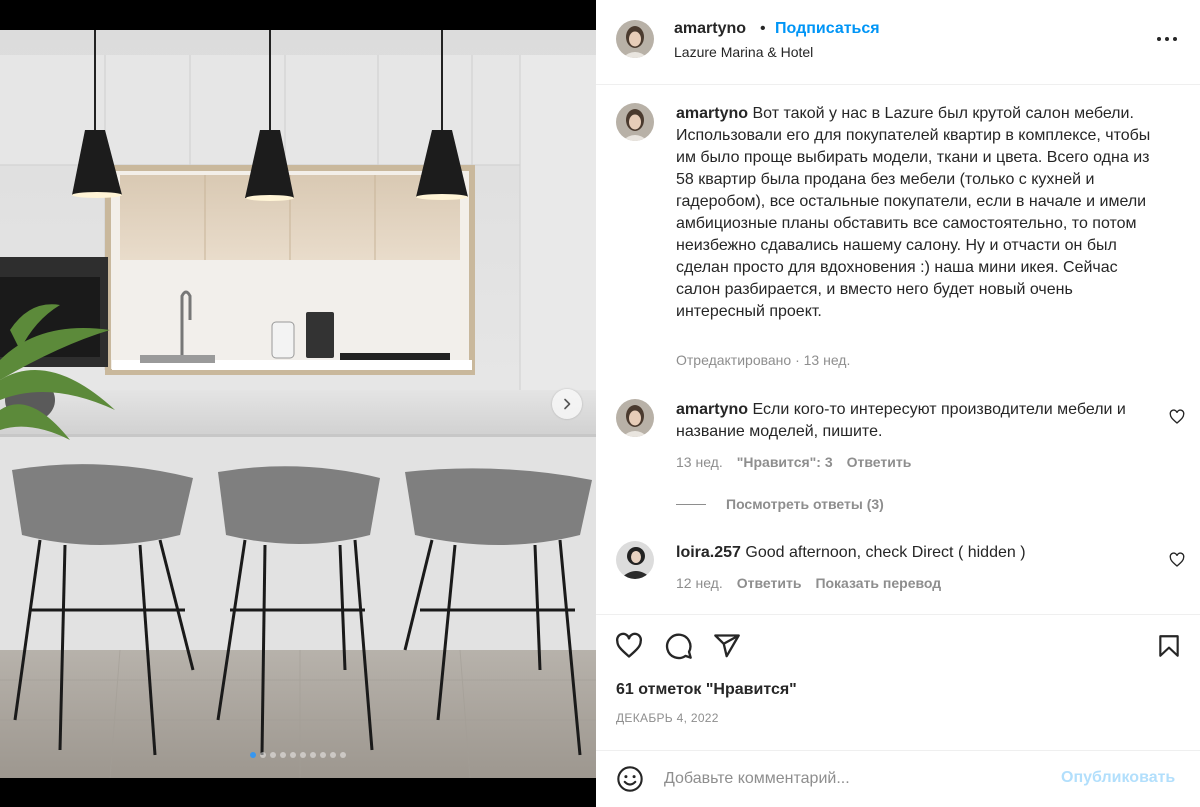 This screenshot has height=807, width=1200. Describe the element at coordinates (712, 409) in the screenshot. I see `comment-username: amartyno` at that location.